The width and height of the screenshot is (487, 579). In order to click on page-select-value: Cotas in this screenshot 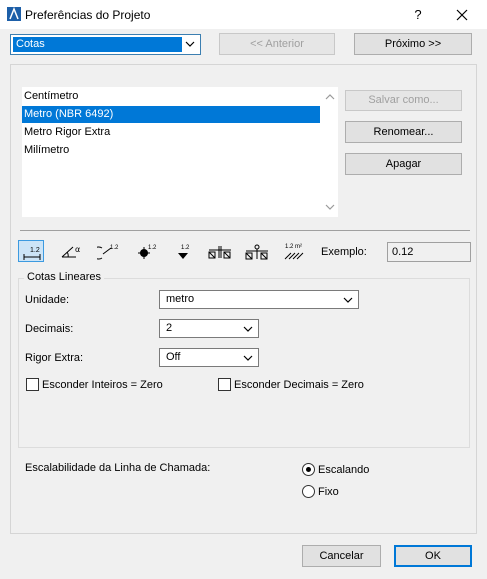, I will do `click(97, 44)`.